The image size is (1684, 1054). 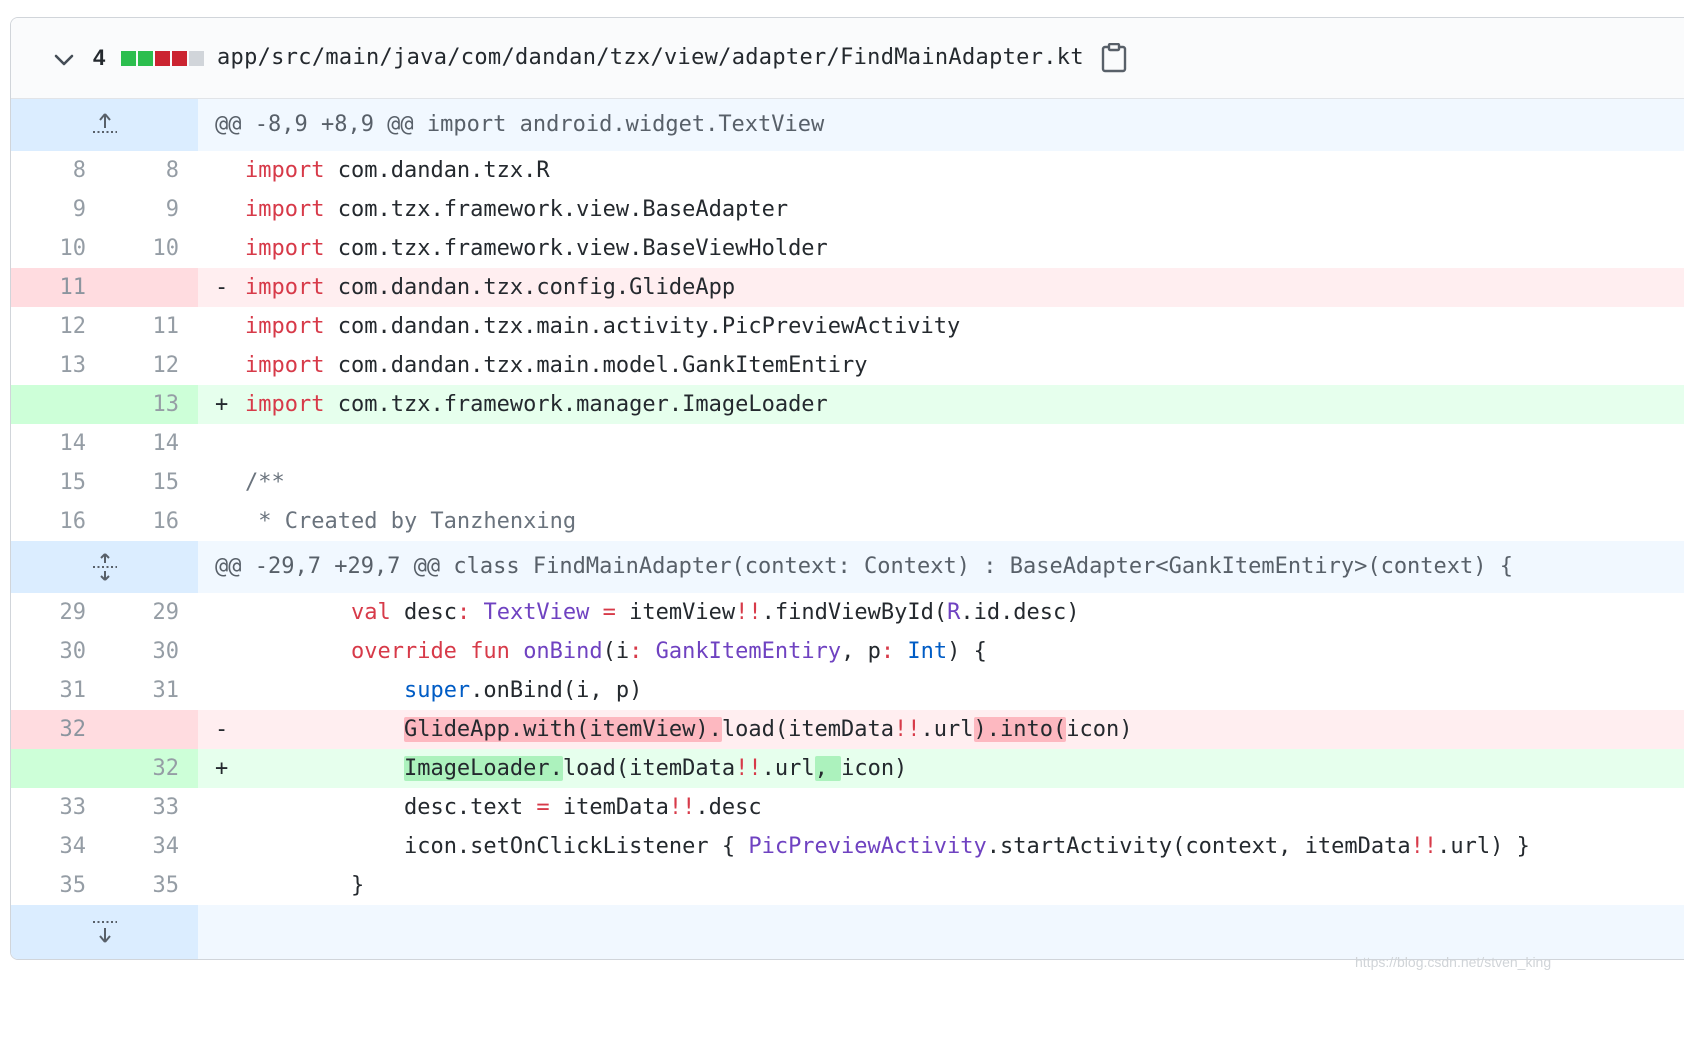 What do you see at coordinates (104, 125) in the screenshot?
I see `expand-up-button` at bounding box center [104, 125].